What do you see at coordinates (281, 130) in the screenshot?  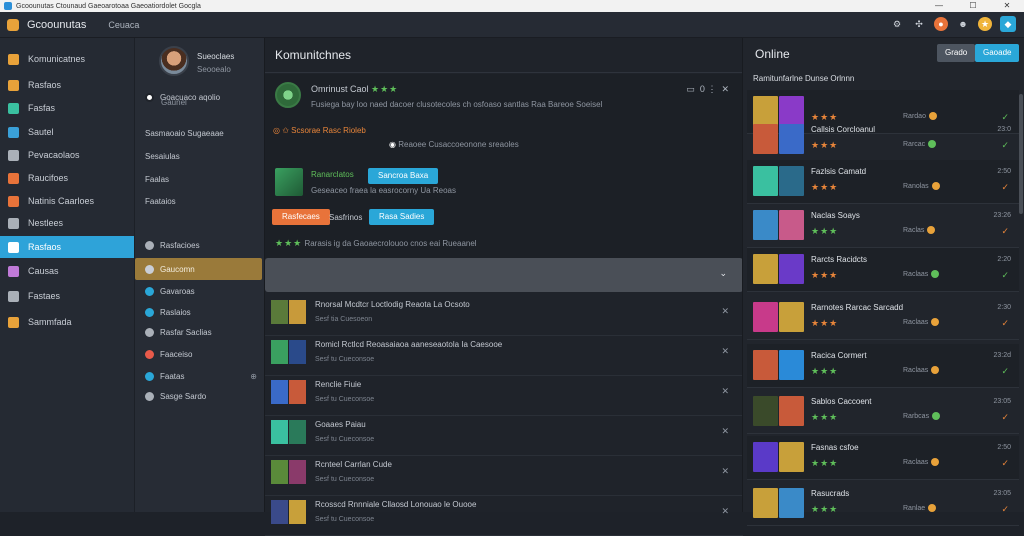 I see `notice-icon: ◎ ✩` at bounding box center [281, 130].